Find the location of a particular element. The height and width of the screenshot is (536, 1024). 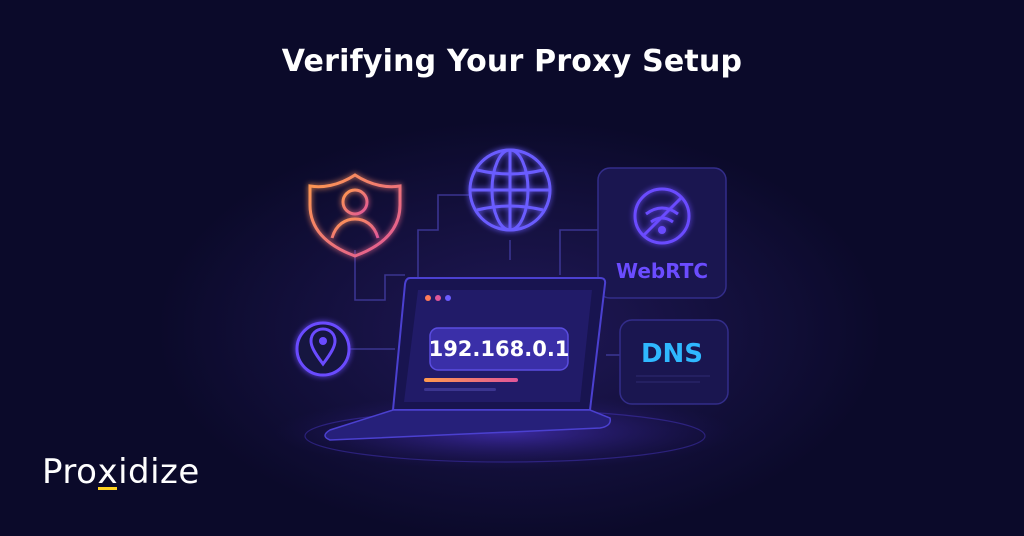

brand-logo: Prox idize is located at coordinates (121, 472).